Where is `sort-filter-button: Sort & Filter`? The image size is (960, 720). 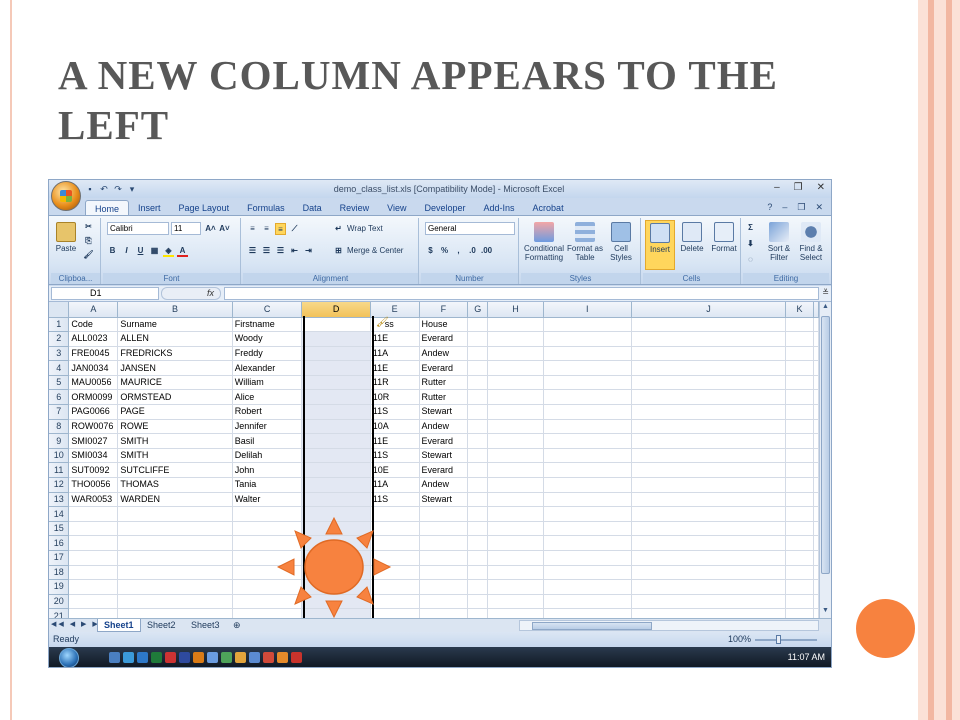
sort-filter-button: Sort & Filter is located at coordinates (779, 242).